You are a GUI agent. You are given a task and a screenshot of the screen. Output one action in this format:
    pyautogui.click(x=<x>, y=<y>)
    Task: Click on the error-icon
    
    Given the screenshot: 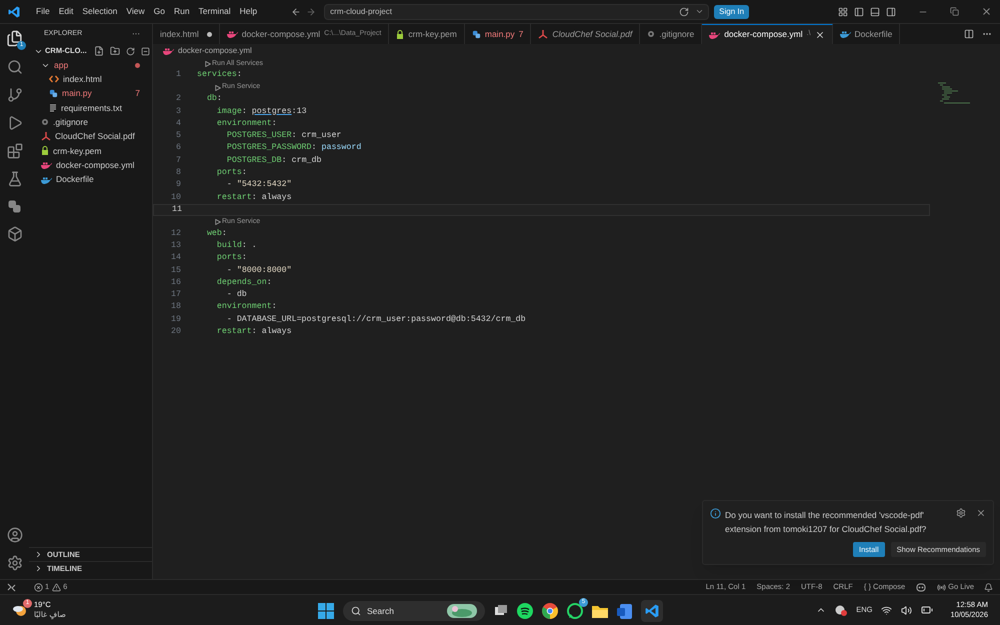 What is the action you would take?
    pyautogui.click(x=38, y=587)
    